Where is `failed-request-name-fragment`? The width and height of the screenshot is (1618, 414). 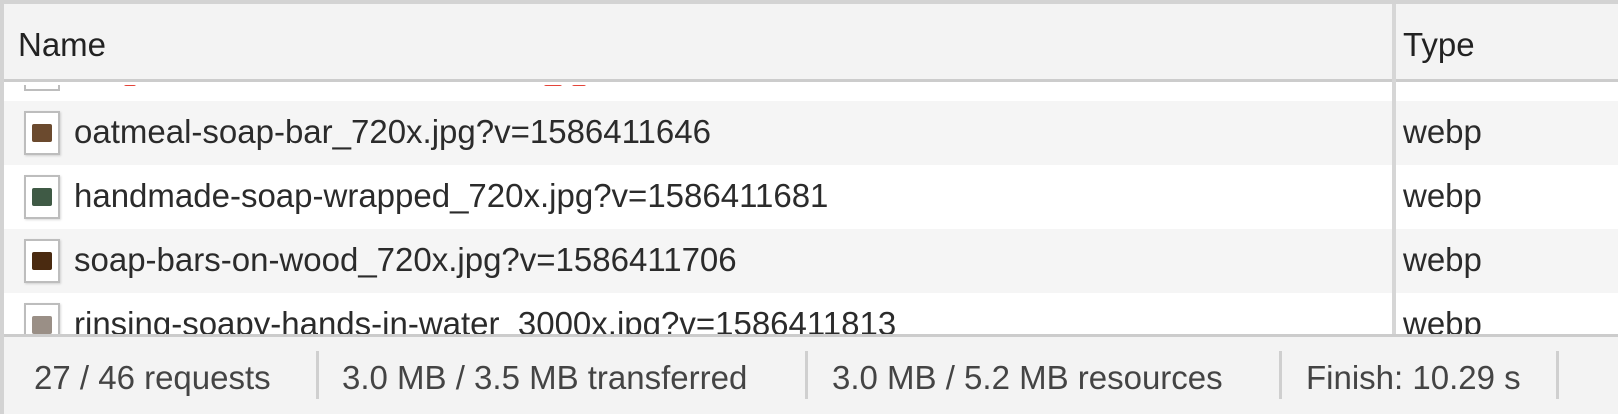 failed-request-name-fragment is located at coordinates (374, 87).